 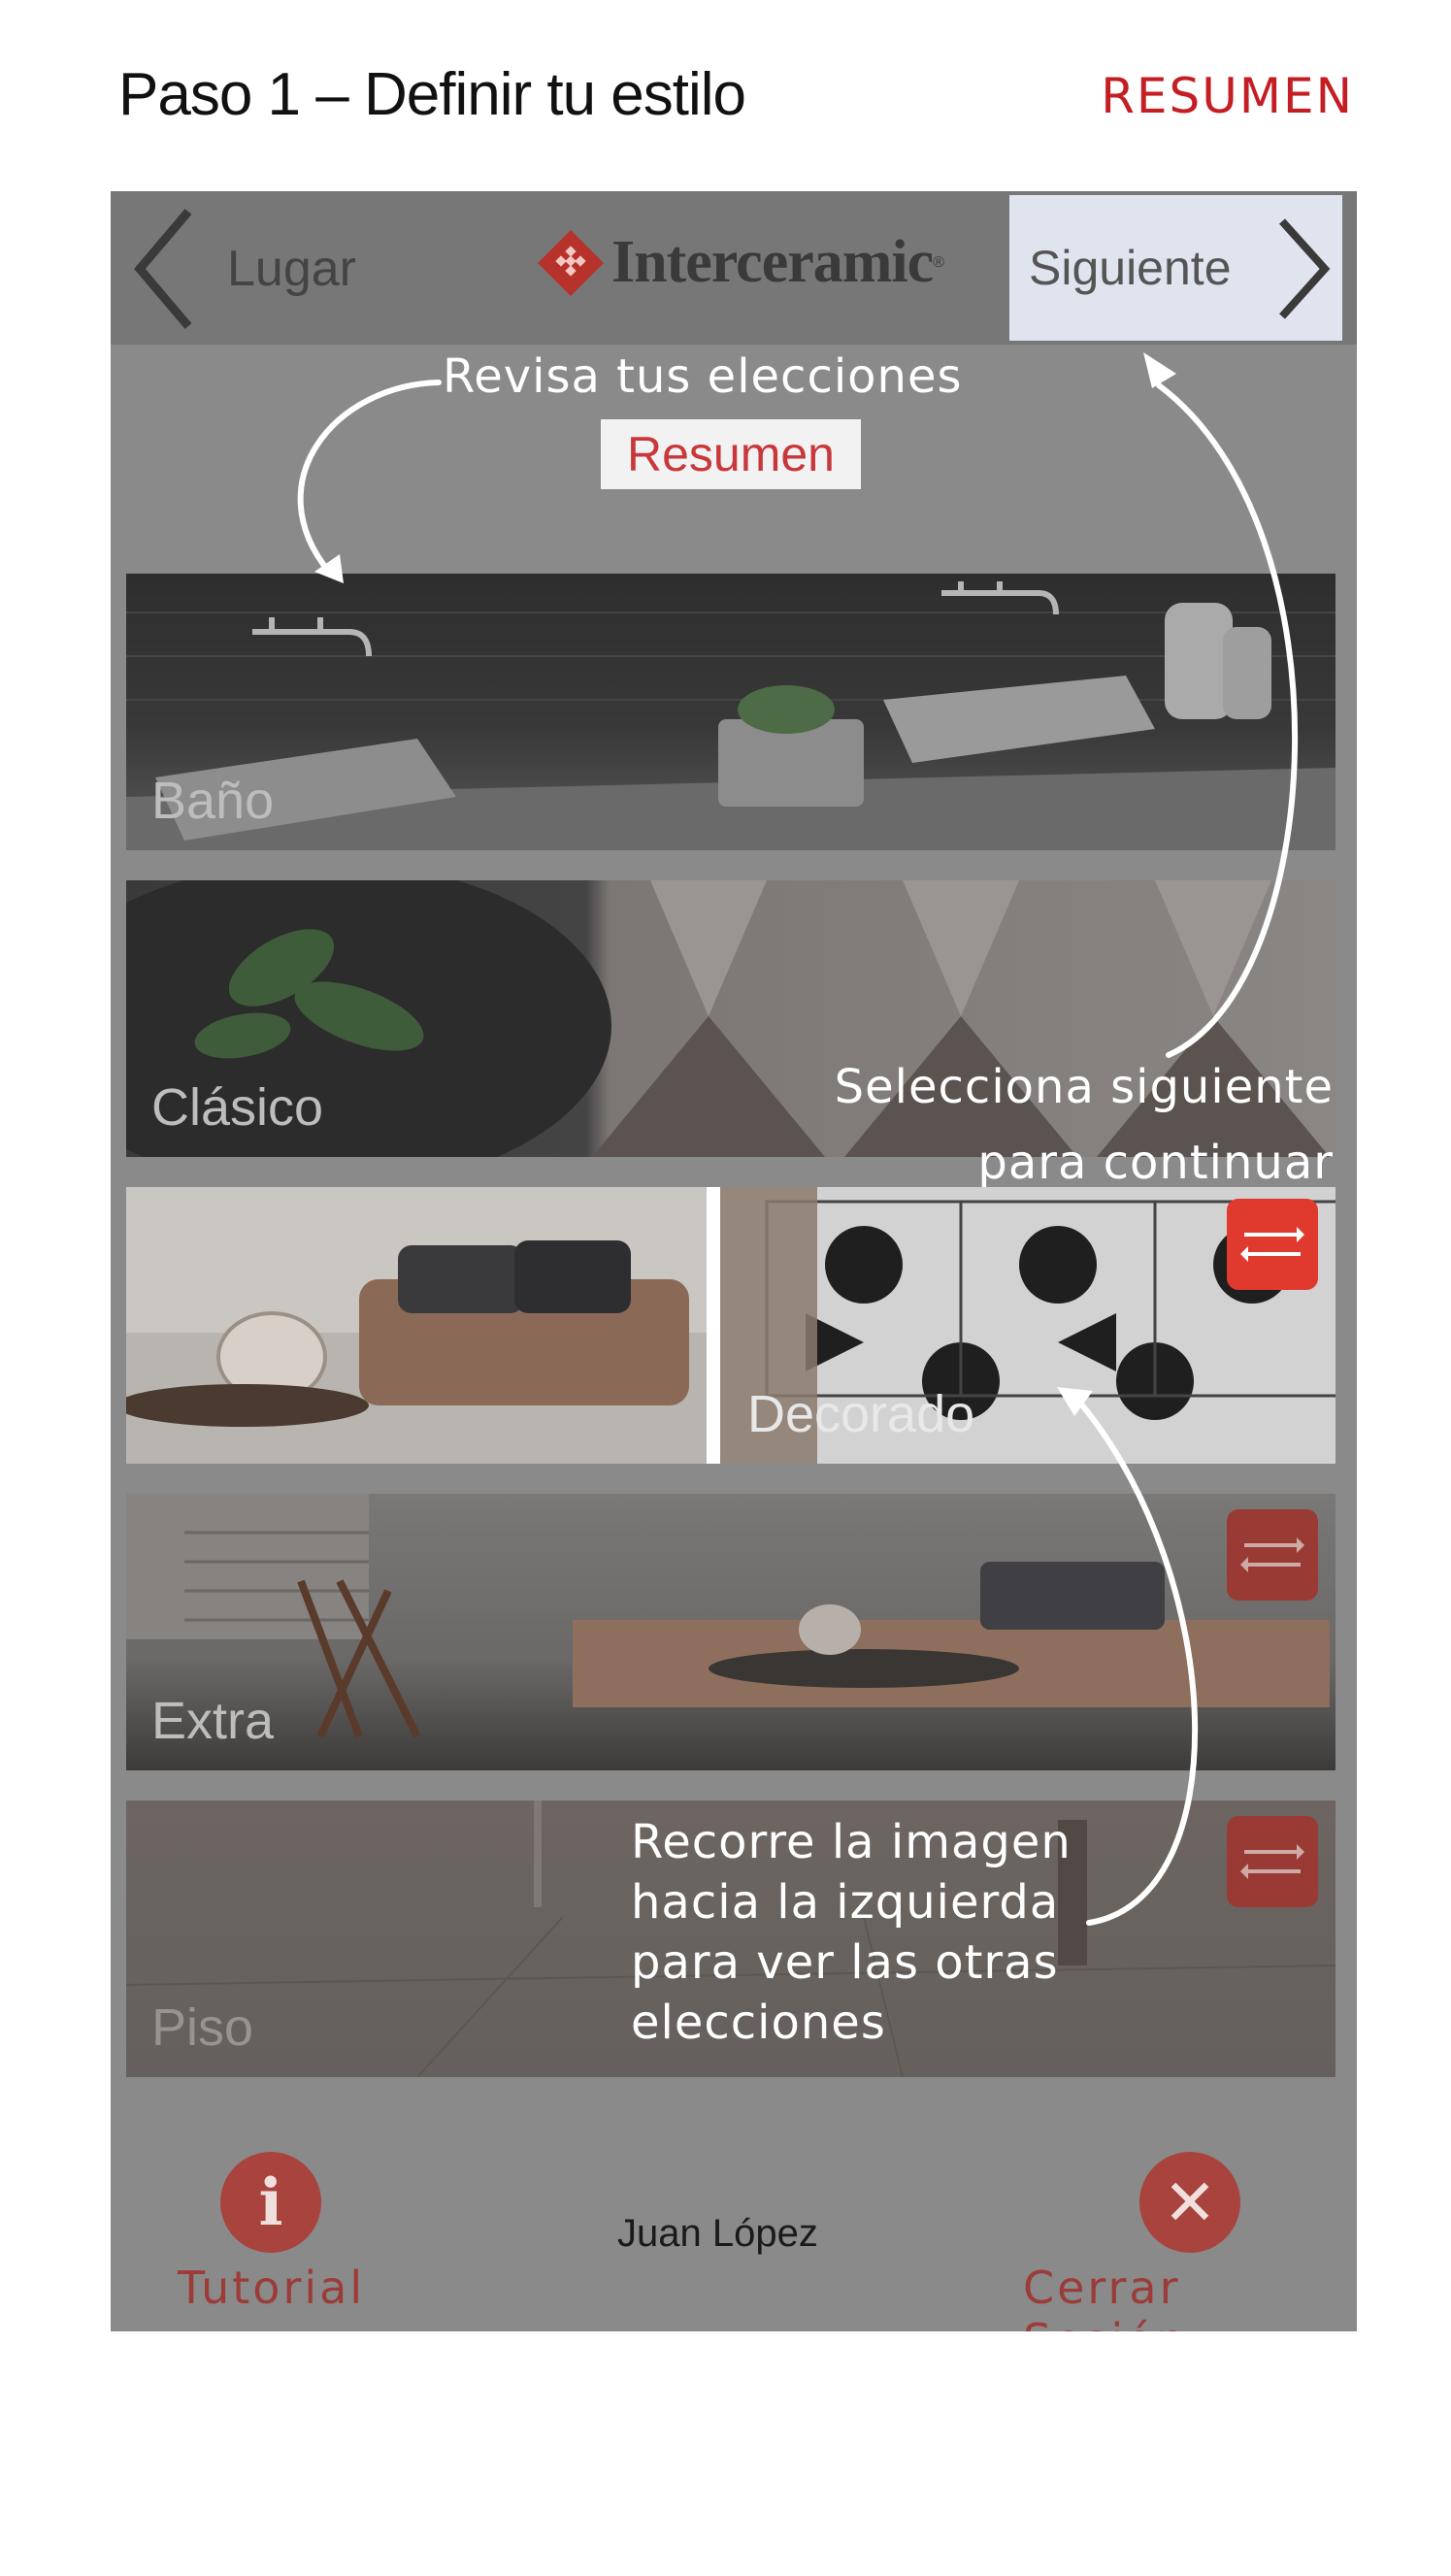 I want to click on logout-label: Cerrar Sesión, so click(x=1190, y=2296).